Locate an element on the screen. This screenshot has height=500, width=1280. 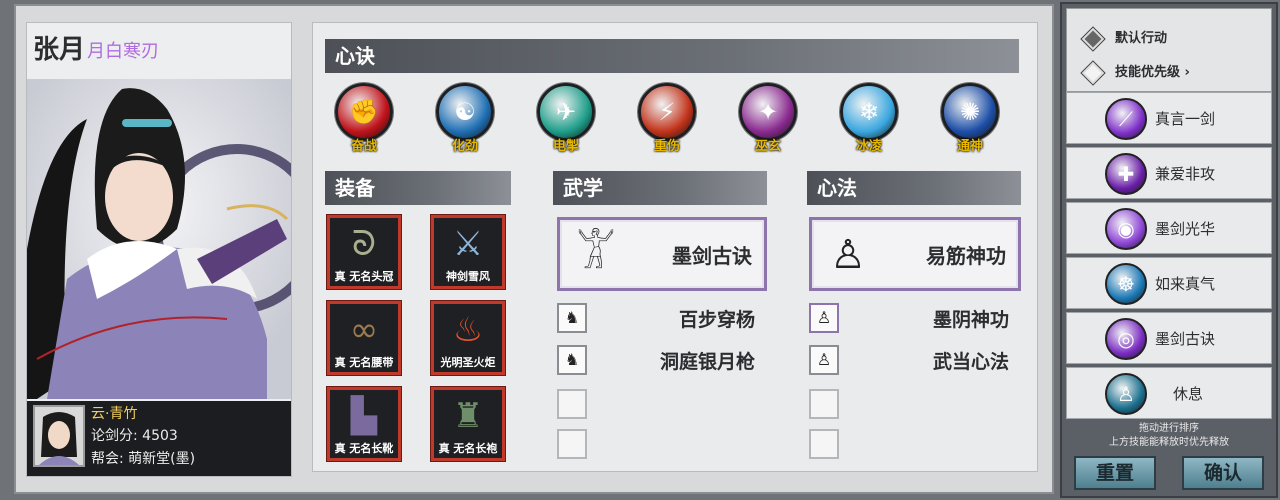
lunge-figure-icon: ♞ is located at coordinates (572, 317).